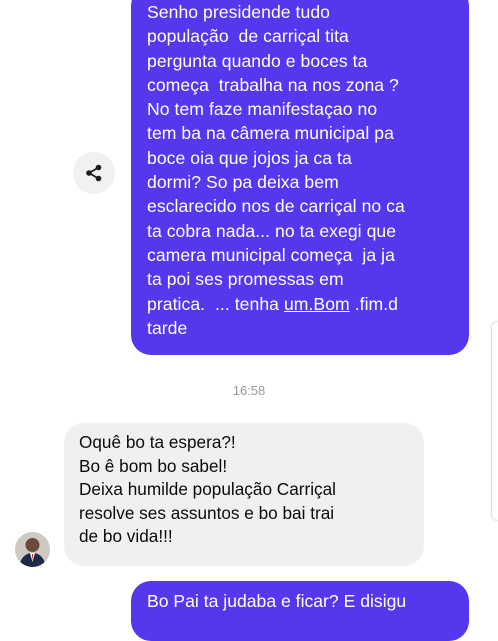  What do you see at coordinates (374, 303) in the screenshot?
I see `message-text-segment: .fim.d` at bounding box center [374, 303].